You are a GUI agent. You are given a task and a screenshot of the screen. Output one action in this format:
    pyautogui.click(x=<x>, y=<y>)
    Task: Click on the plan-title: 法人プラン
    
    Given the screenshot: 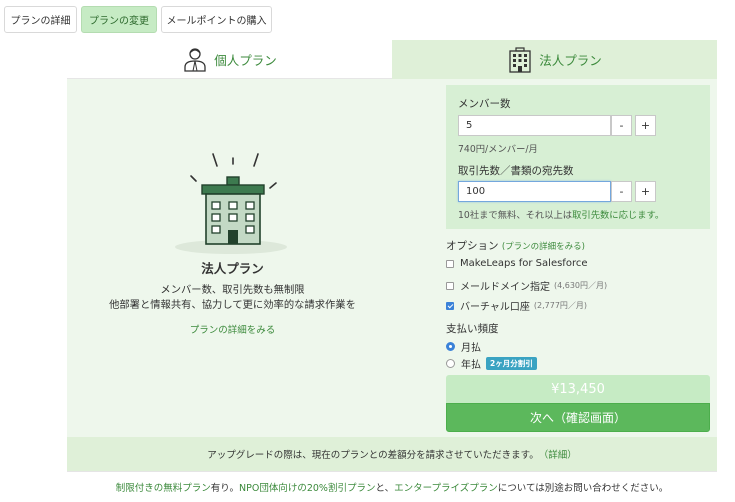 What is the action you would take?
    pyautogui.click(x=232, y=268)
    